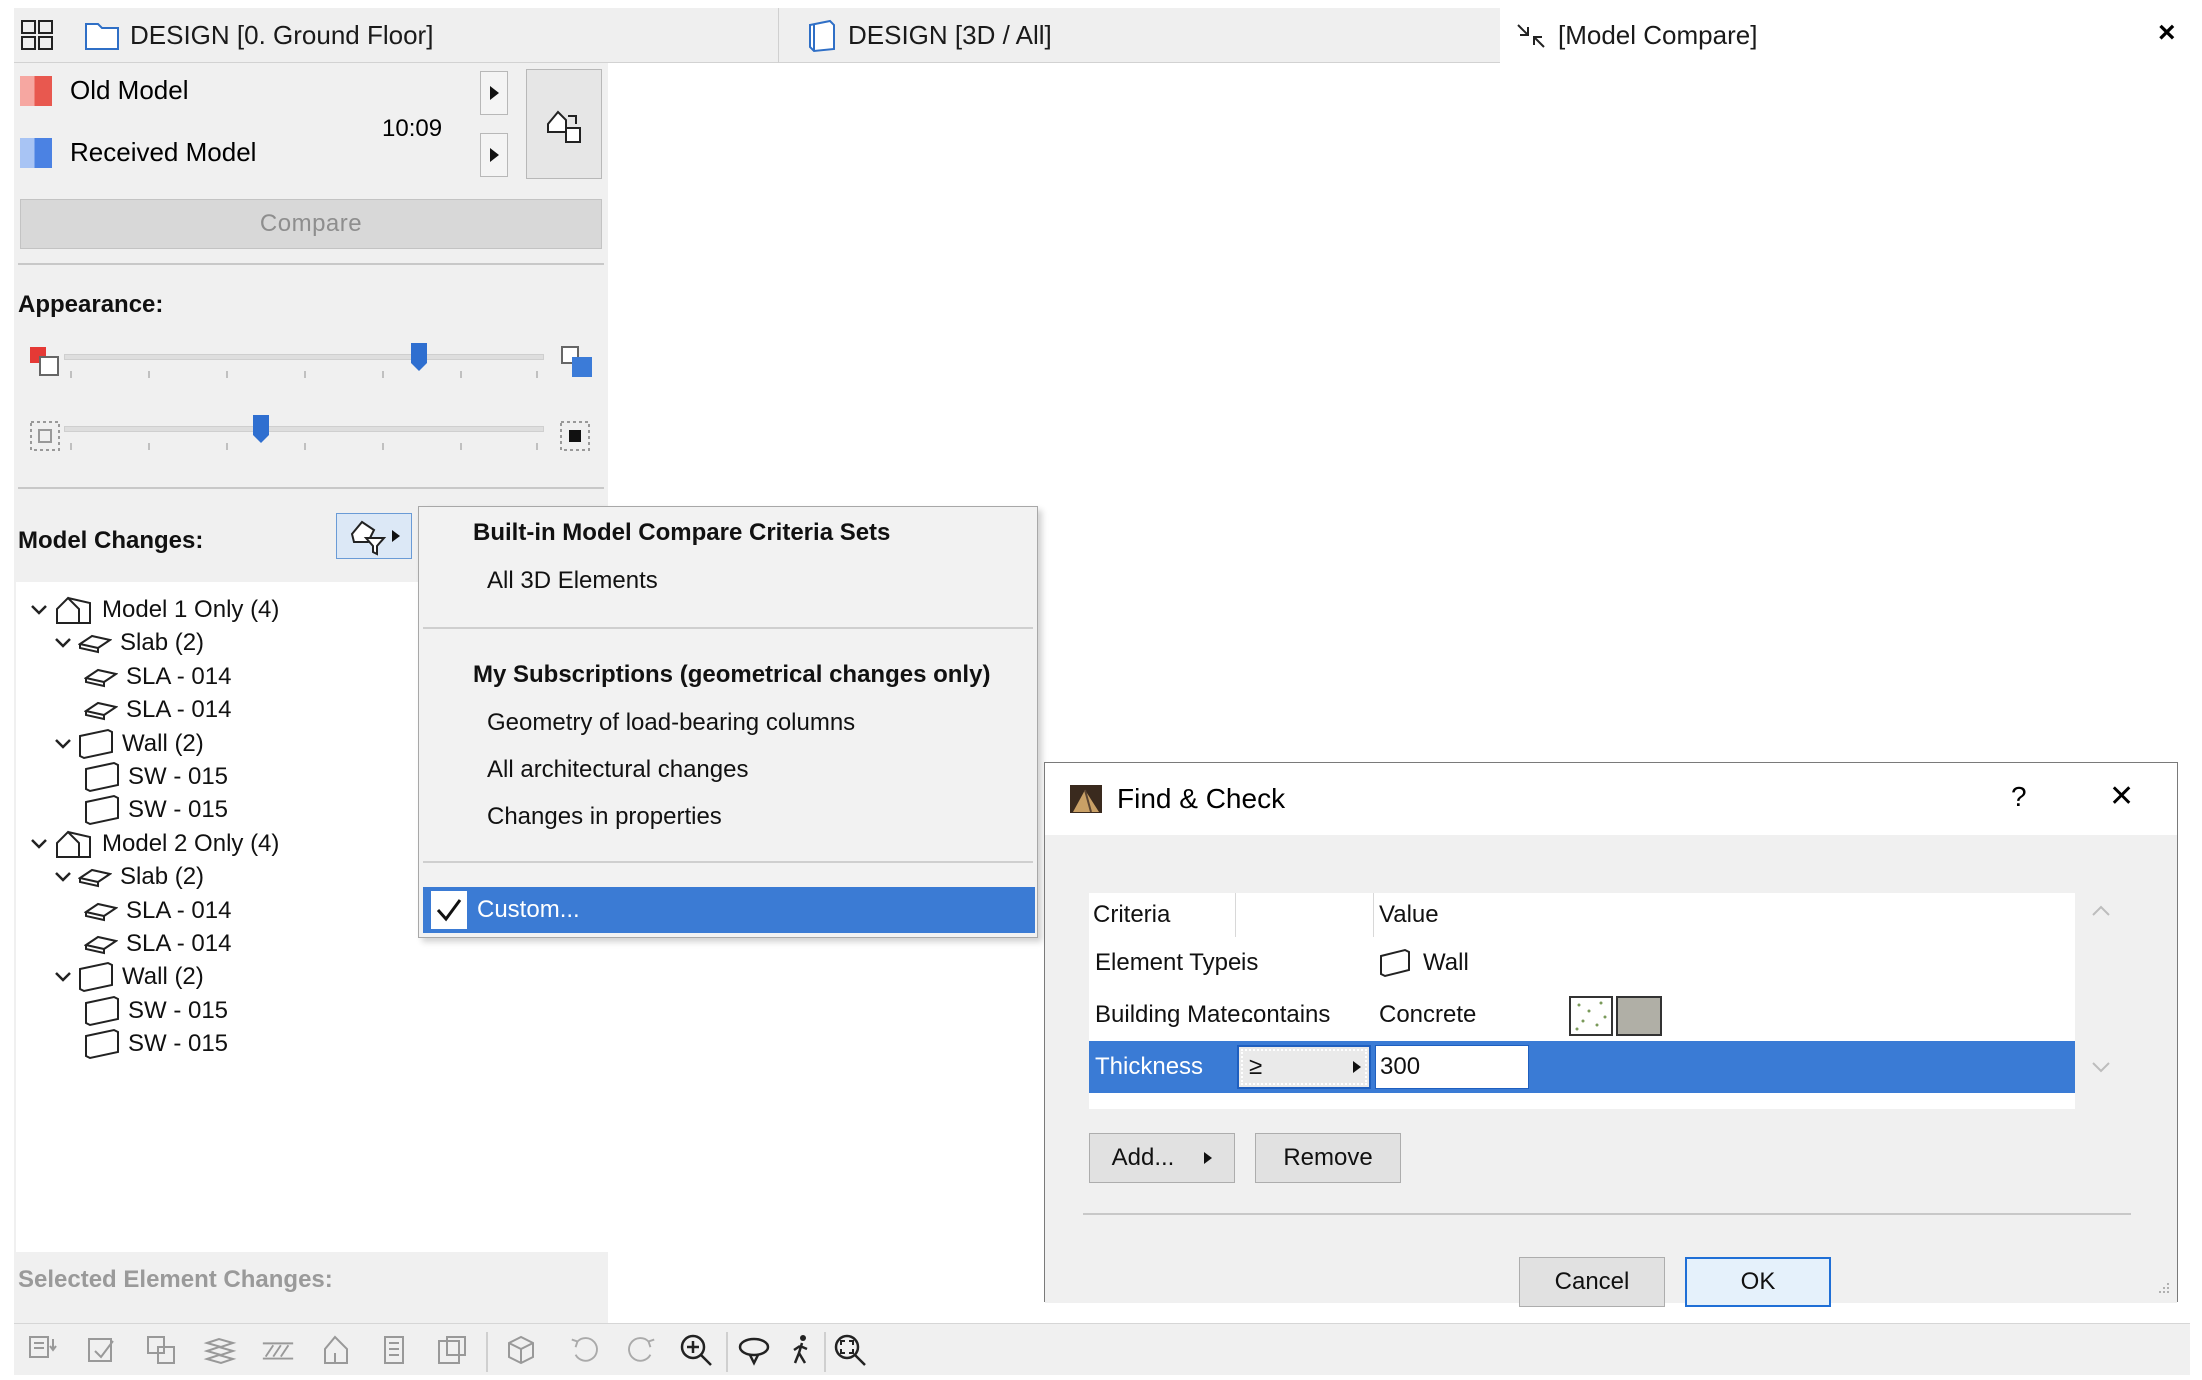 The height and width of the screenshot is (1380, 2202). Describe the element at coordinates (163, 743) in the screenshot. I see `tree-label: Wall (2)` at that location.